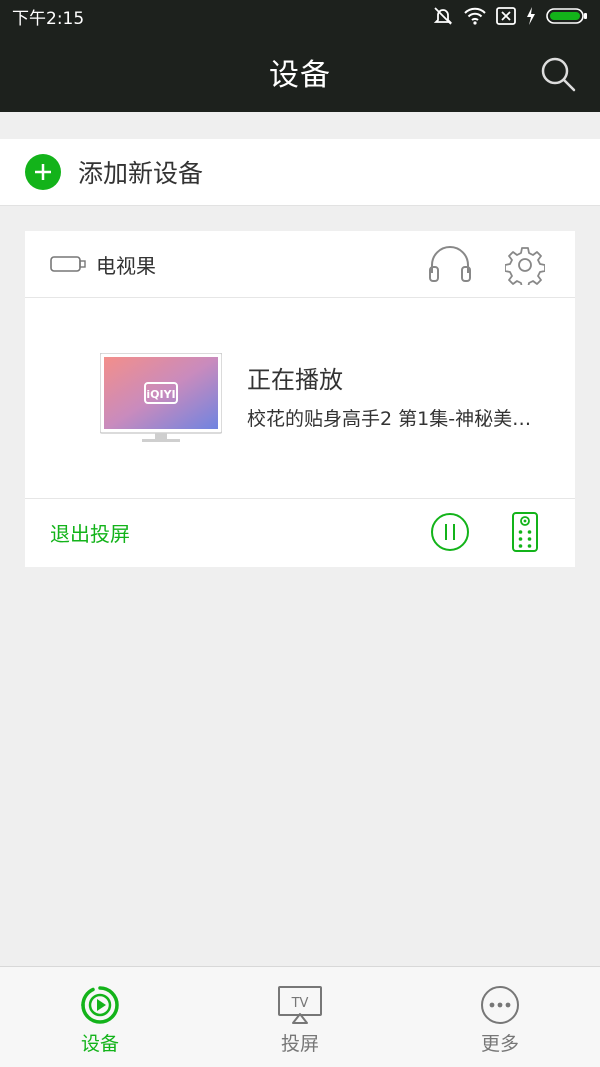 This screenshot has height=1067, width=600. I want to click on more-icon, so click(500, 1005).